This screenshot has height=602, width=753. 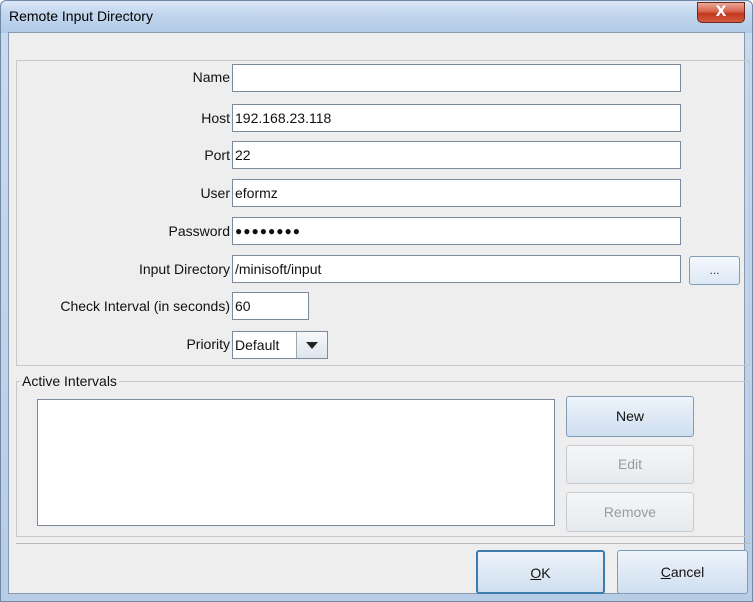 What do you see at coordinates (211, 77) in the screenshot?
I see `name-label: Name` at bounding box center [211, 77].